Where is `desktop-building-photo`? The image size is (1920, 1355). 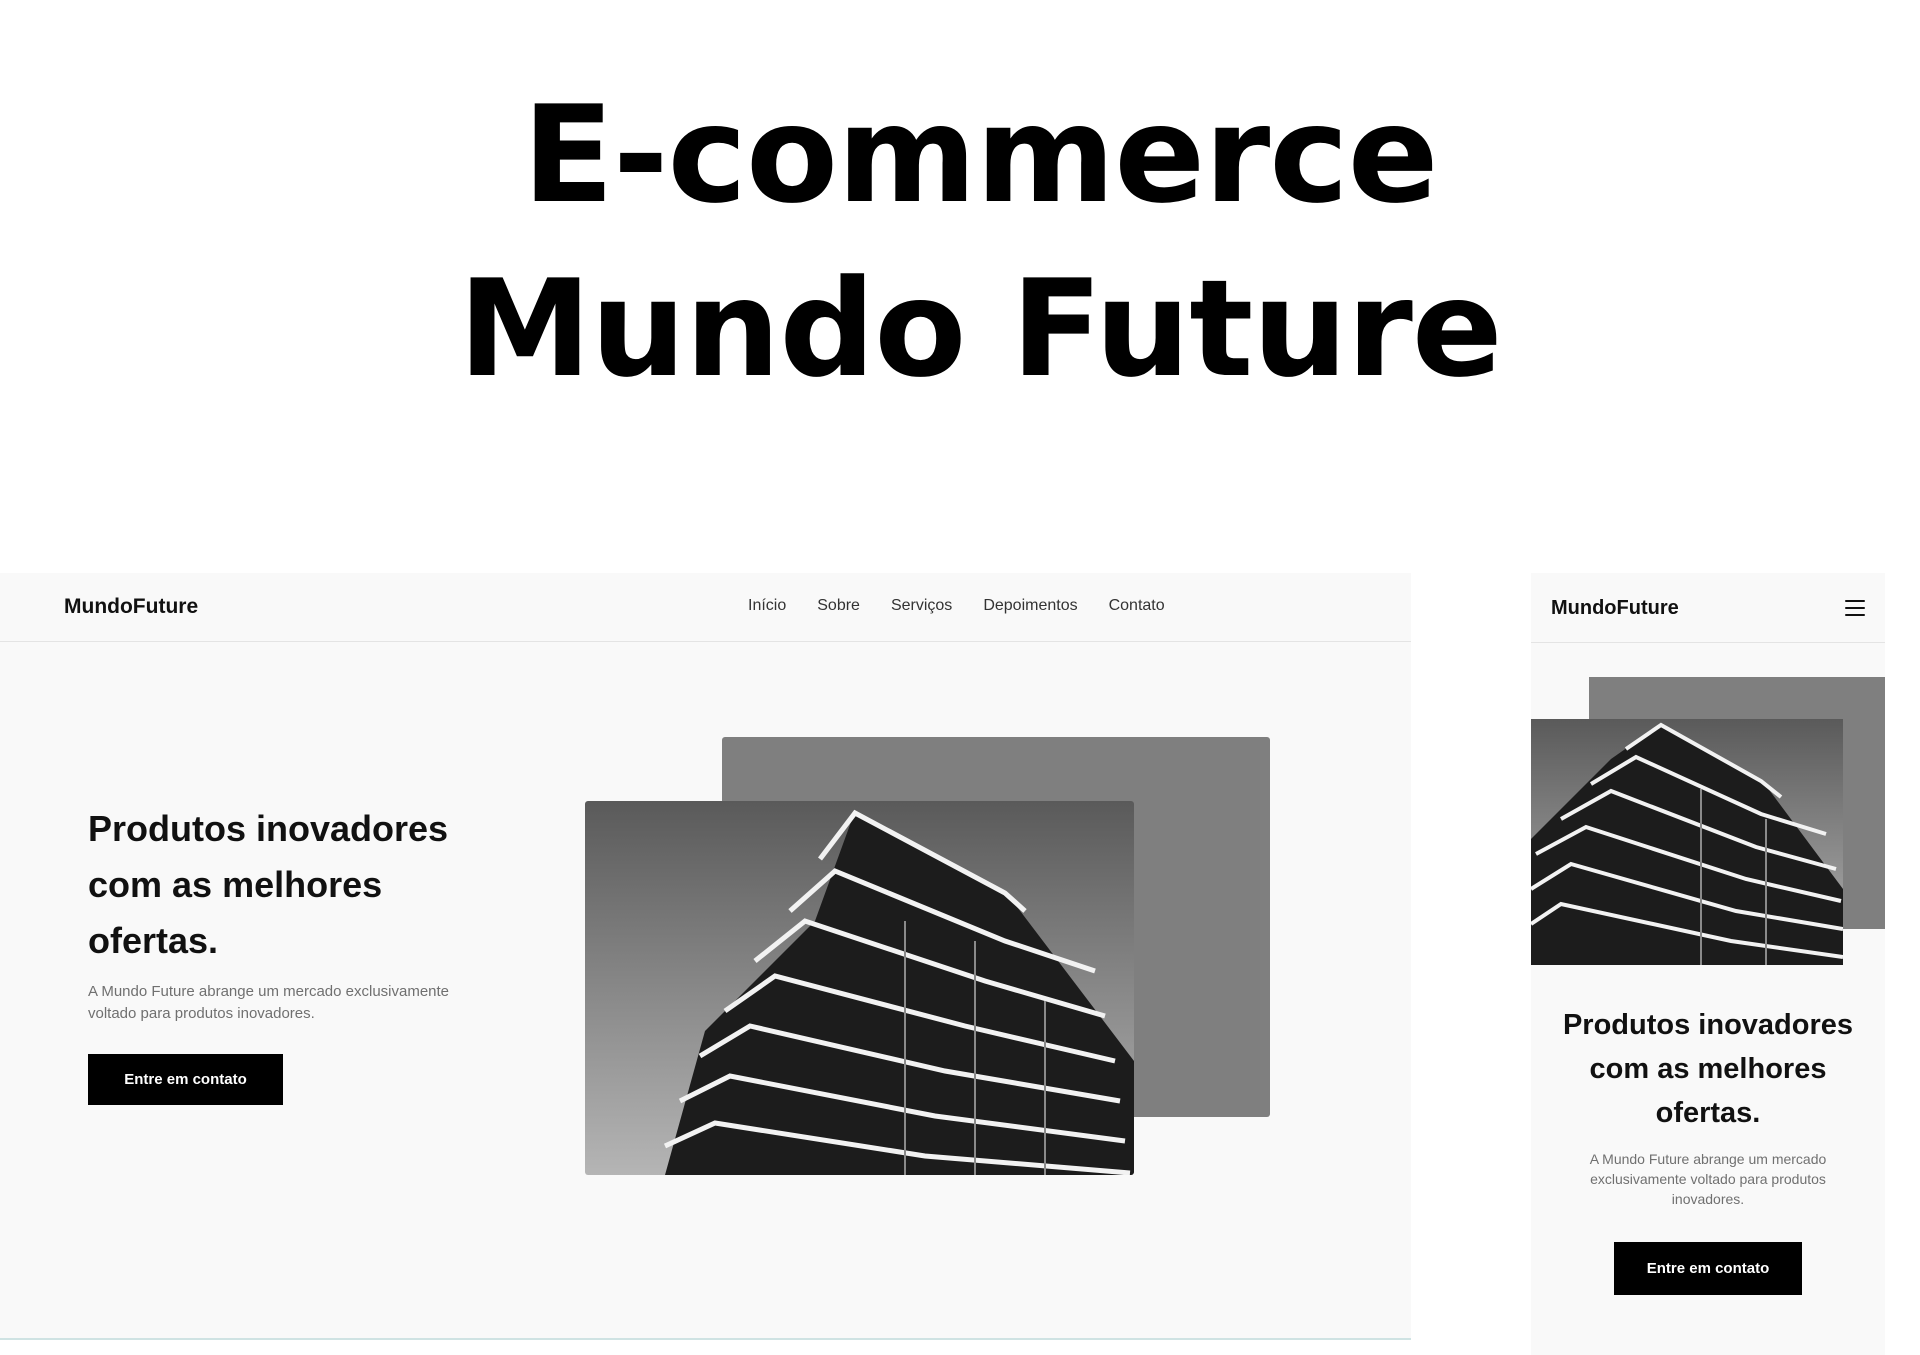
desktop-building-photo is located at coordinates (859, 988).